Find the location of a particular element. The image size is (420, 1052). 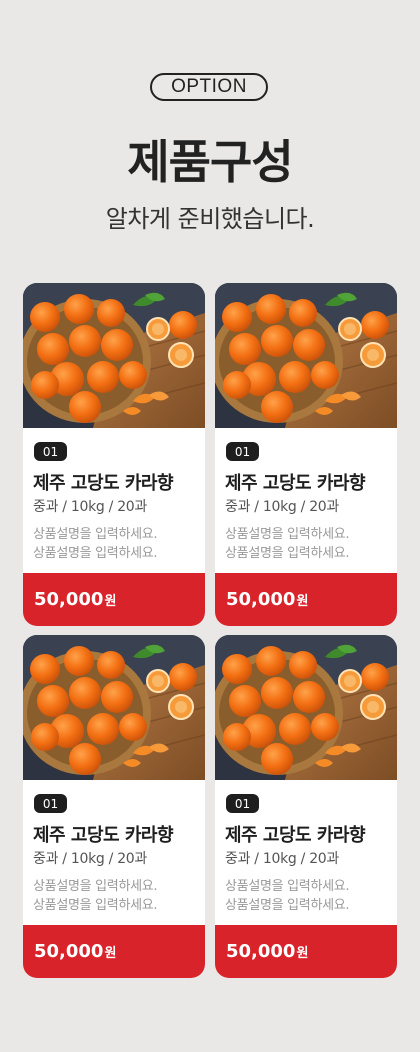

option-pill: OPTION is located at coordinates (209, 87).